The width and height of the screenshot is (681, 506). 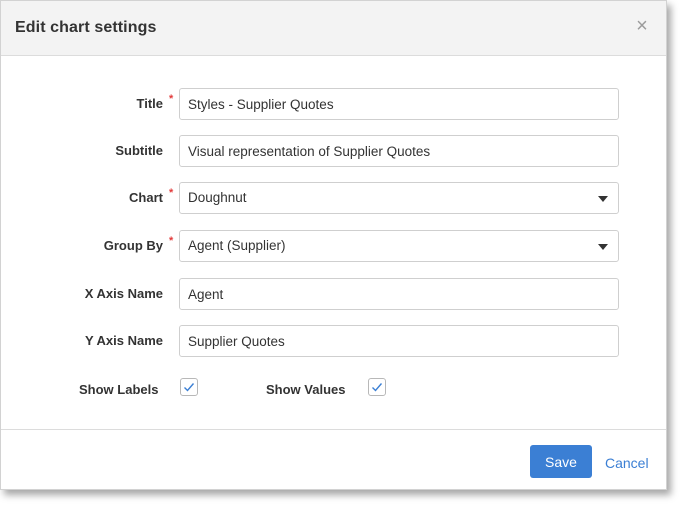 I want to click on group-by-row: Group By * Agent (Supplier), so click(x=333, y=246).